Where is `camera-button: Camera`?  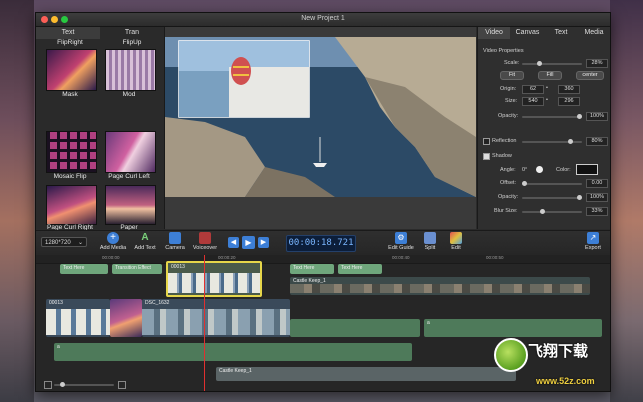
camera-button: Camera is located at coordinates (175, 241).